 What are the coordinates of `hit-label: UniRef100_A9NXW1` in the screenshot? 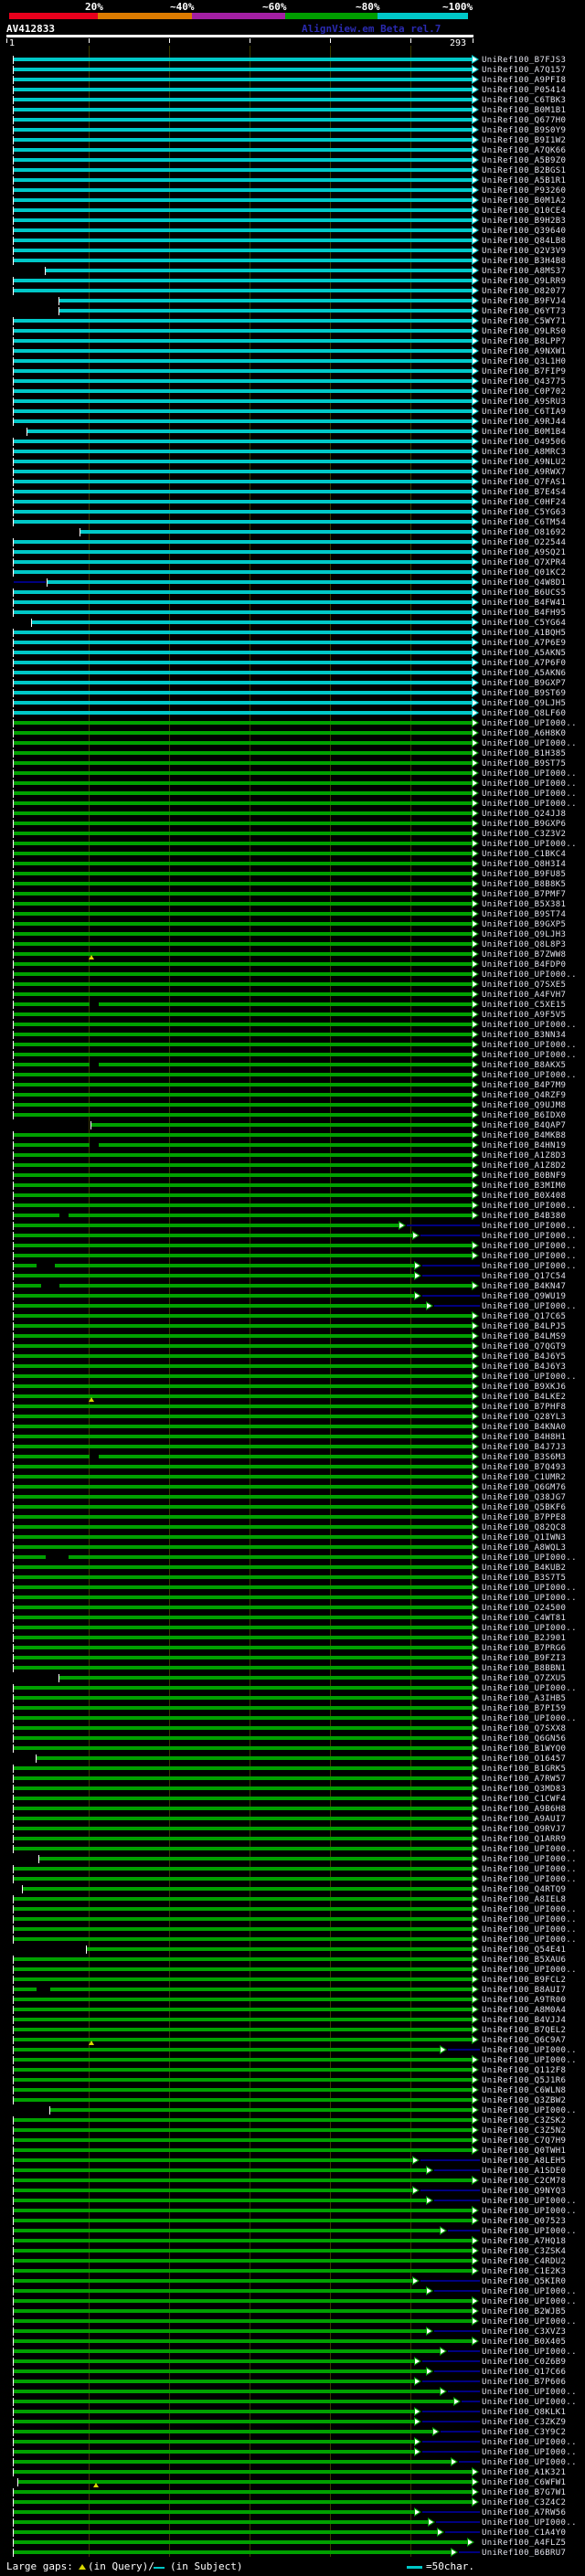 It's located at (524, 351).